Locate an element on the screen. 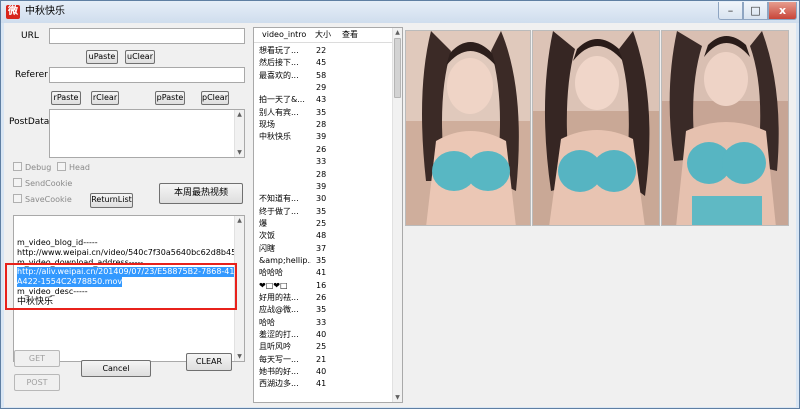 The image size is (800, 409). debug-checkbox: Debug is located at coordinates (32, 167).